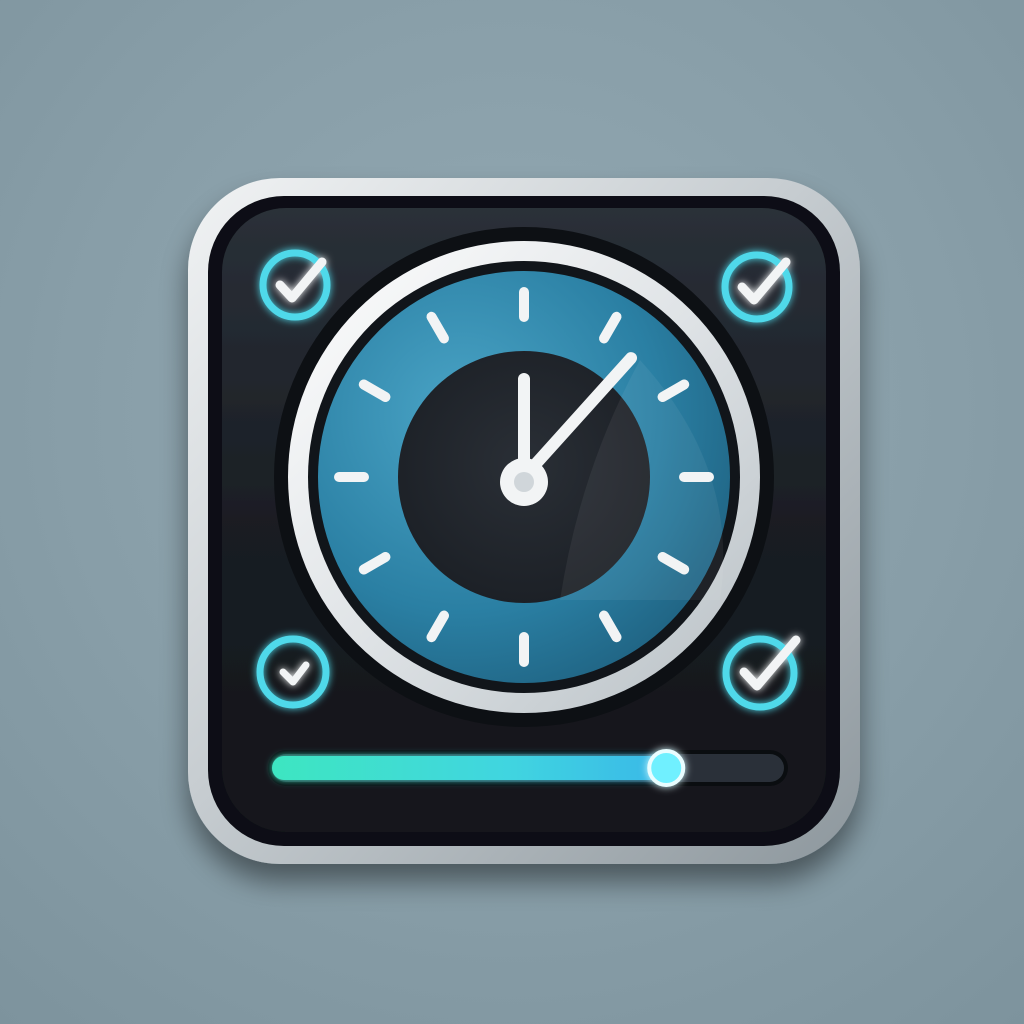  Describe the element at coordinates (760, 673) in the screenshot. I see `check-button-bottom-right` at that location.